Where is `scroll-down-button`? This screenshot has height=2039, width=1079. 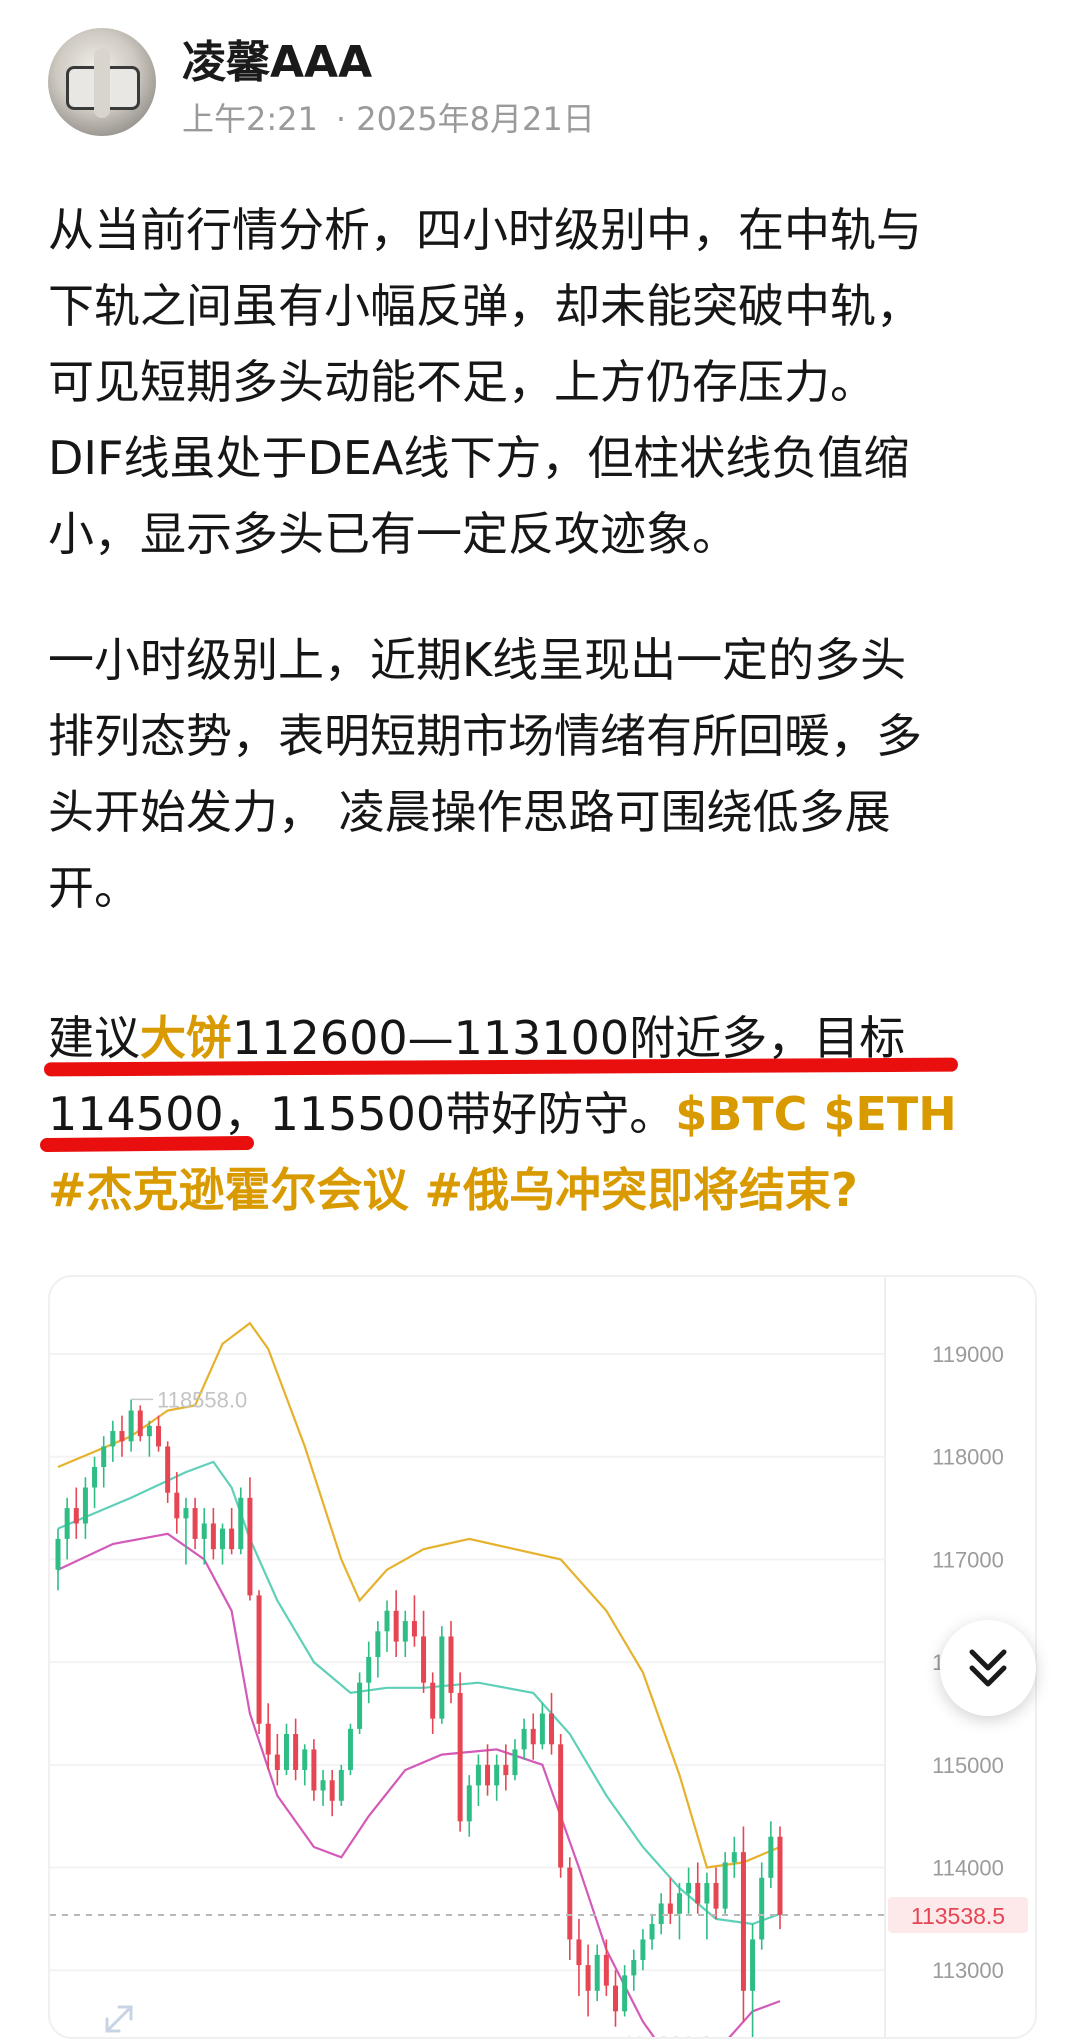 scroll-down-button is located at coordinates (988, 1668).